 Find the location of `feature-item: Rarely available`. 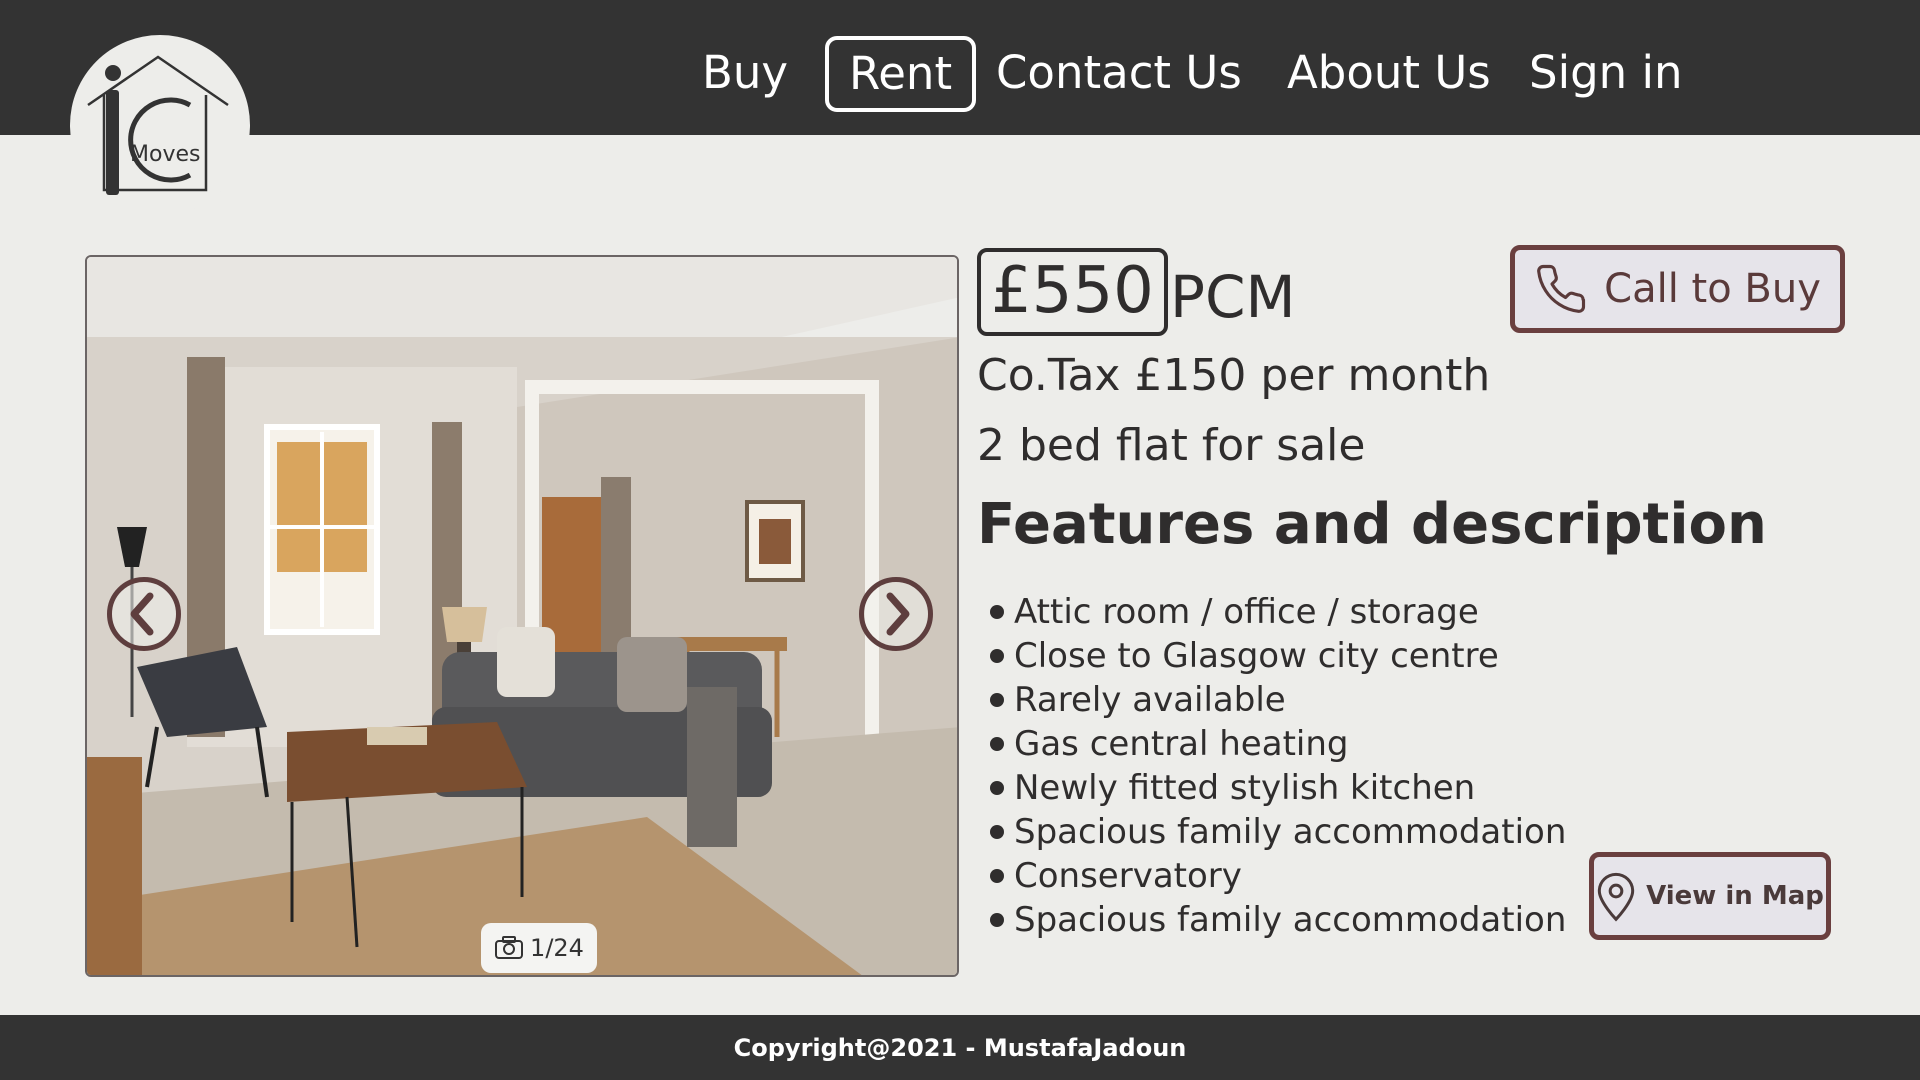

feature-item: Rarely available is located at coordinates (1278, 700).